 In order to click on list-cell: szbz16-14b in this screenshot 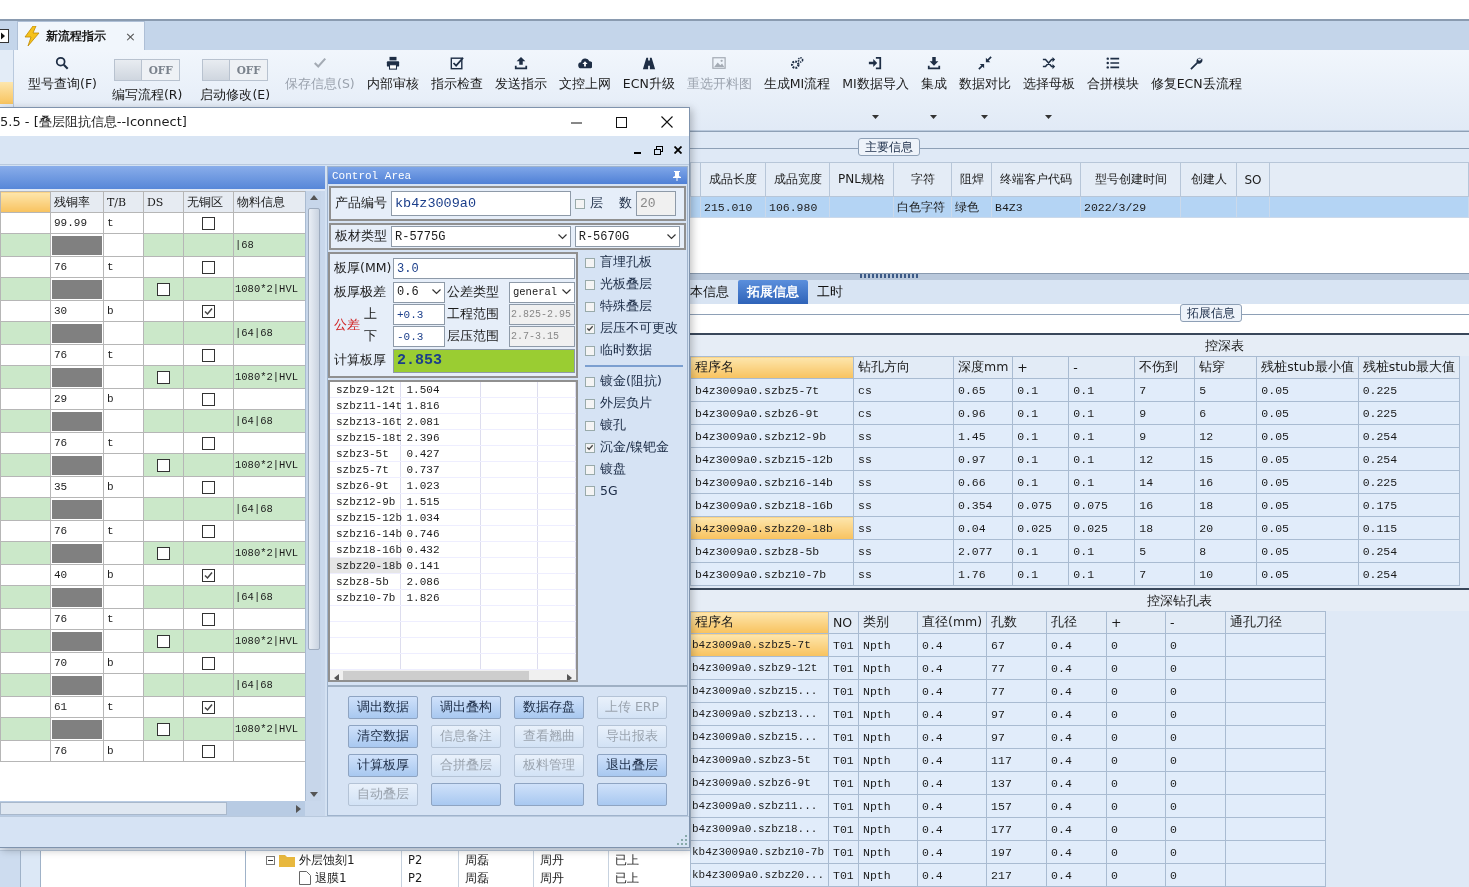, I will do `click(365, 533)`.